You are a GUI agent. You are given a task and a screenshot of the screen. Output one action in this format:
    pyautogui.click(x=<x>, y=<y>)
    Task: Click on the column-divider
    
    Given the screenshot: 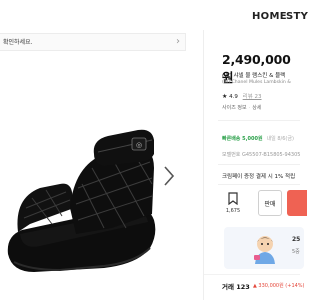 What is the action you would take?
    pyautogui.click(x=203, y=165)
    